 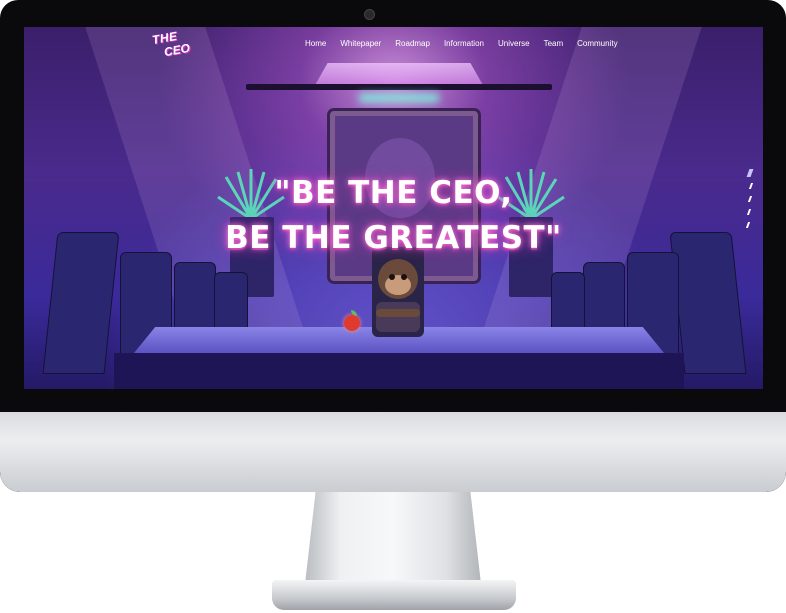 I want to click on webcam, so click(x=369, y=14).